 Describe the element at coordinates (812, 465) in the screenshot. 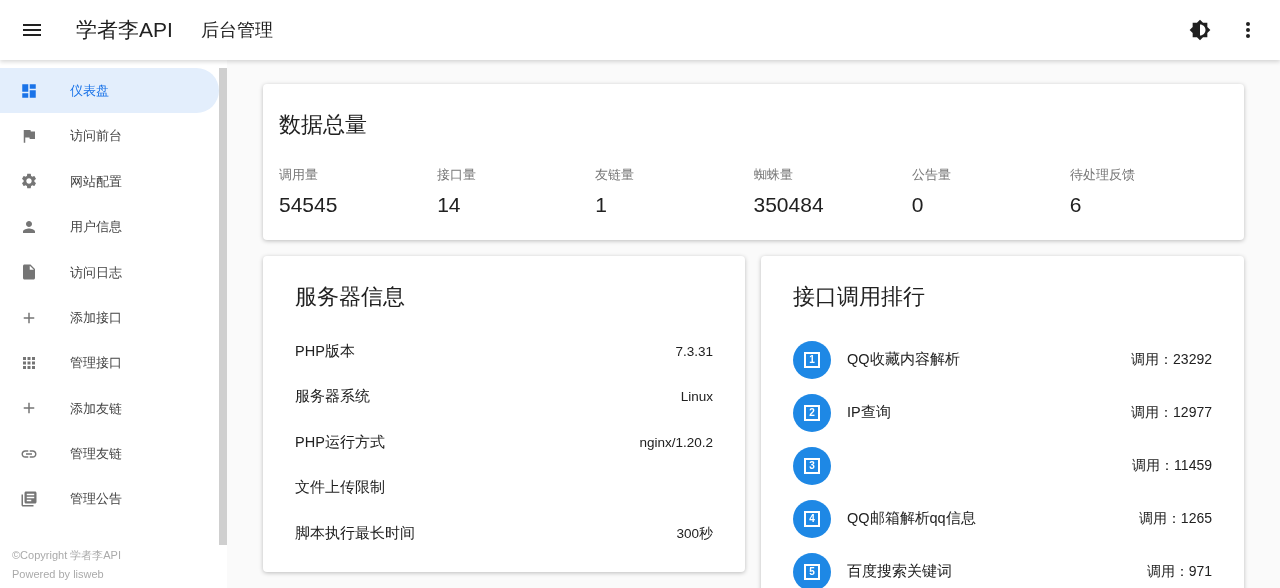

I see `rank-avatar: 3` at that location.